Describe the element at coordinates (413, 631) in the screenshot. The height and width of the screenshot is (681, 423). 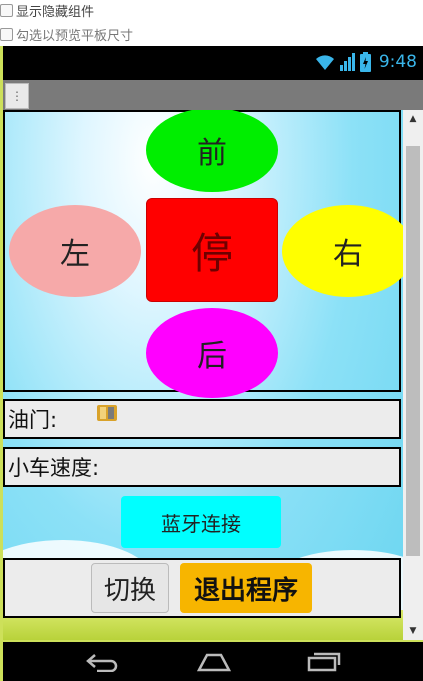
I see `scroll-down-icon: ▼` at that location.